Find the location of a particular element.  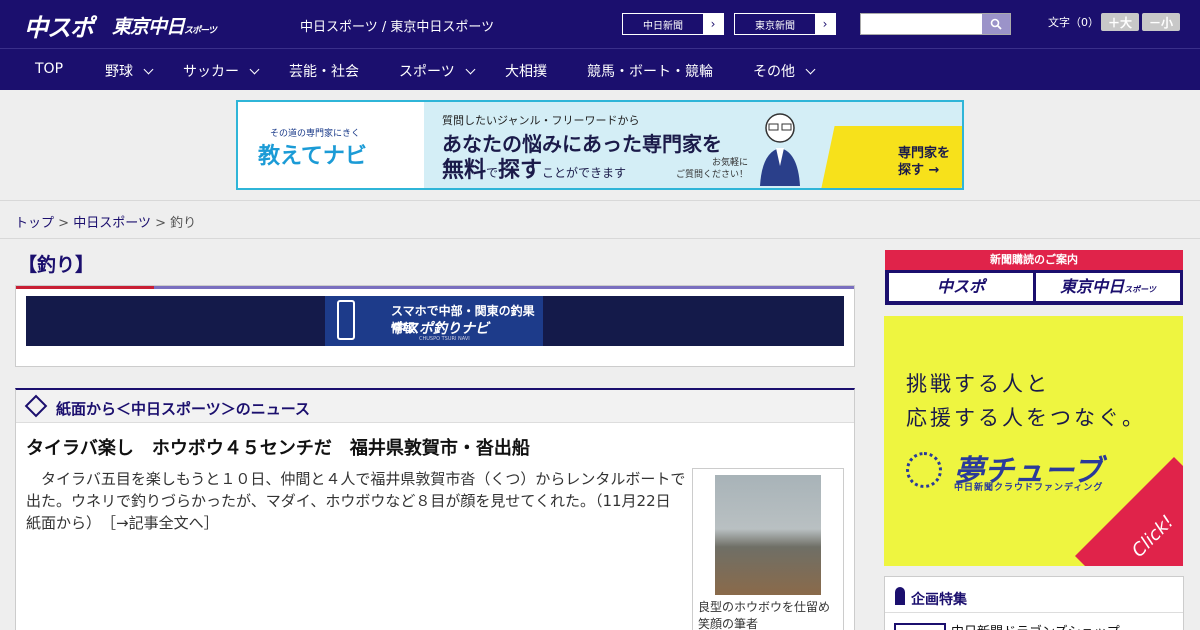

search-input is located at coordinates (921, 24).